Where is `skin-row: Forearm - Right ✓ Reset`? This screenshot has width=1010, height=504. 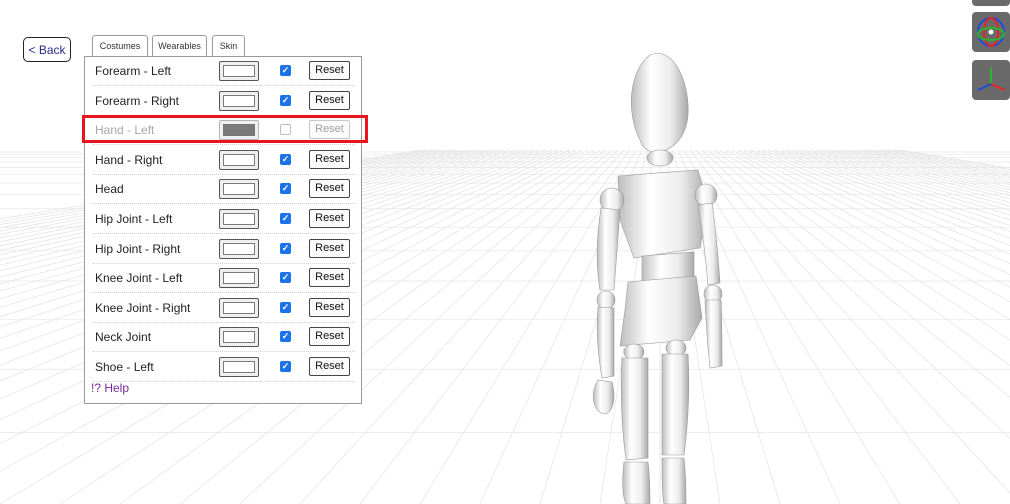 skin-row: Forearm - Right ✓ Reset is located at coordinates (224, 101).